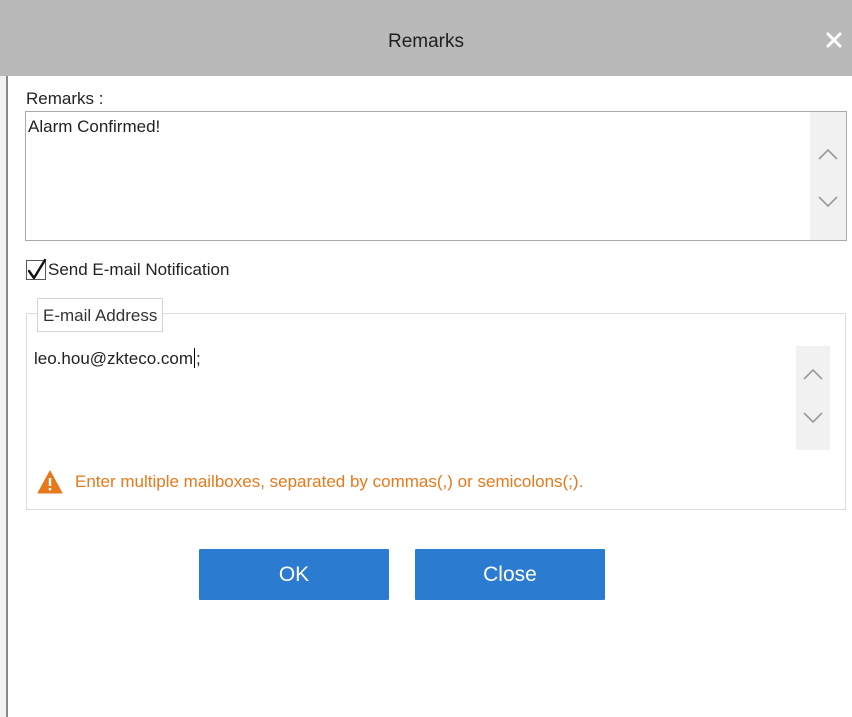  What do you see at coordinates (813, 398) in the screenshot?
I see `email-scrollbar` at bounding box center [813, 398].